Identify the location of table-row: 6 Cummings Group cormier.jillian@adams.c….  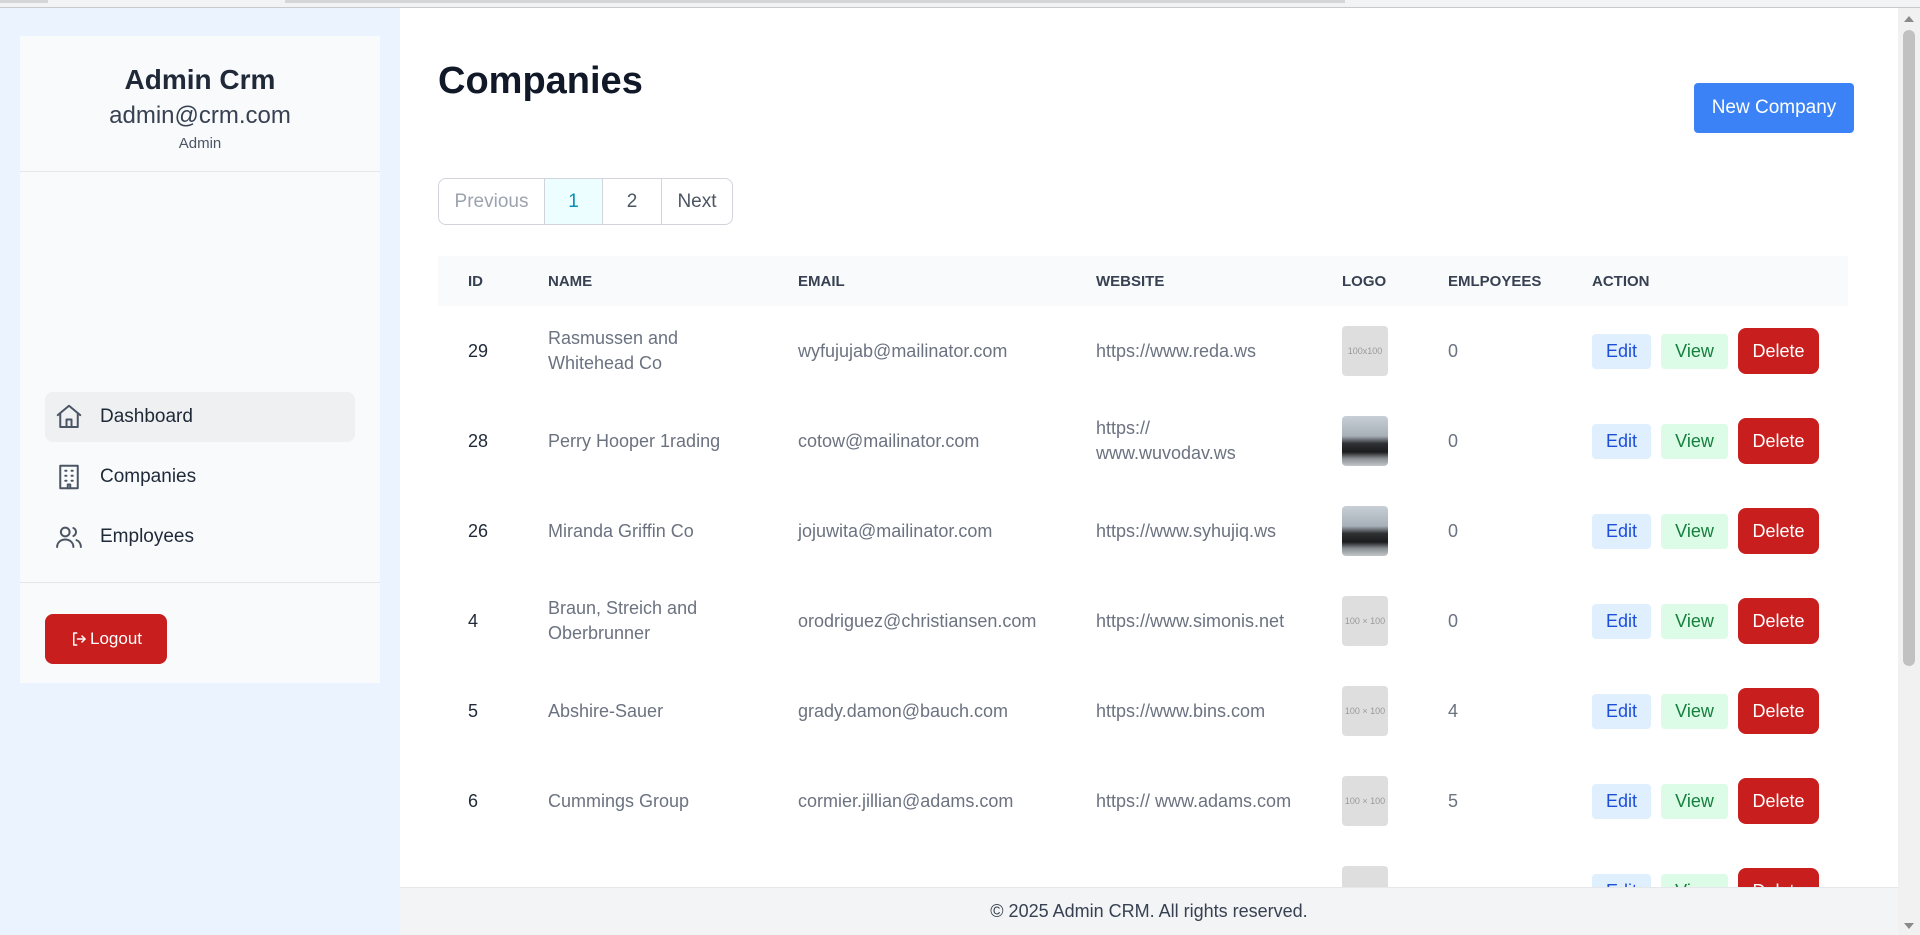
(1143, 801).